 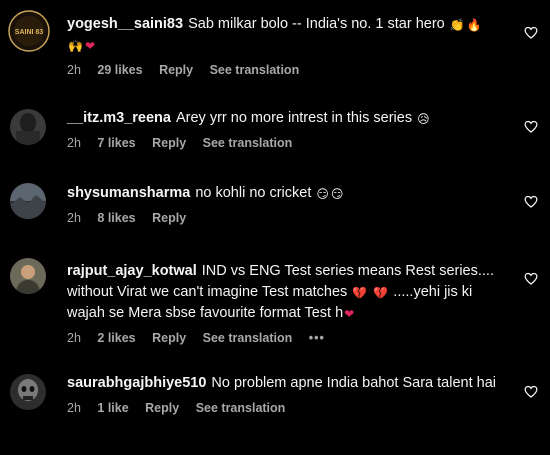 I want to click on clapping-hands-icon: 👏, so click(x=457, y=25).